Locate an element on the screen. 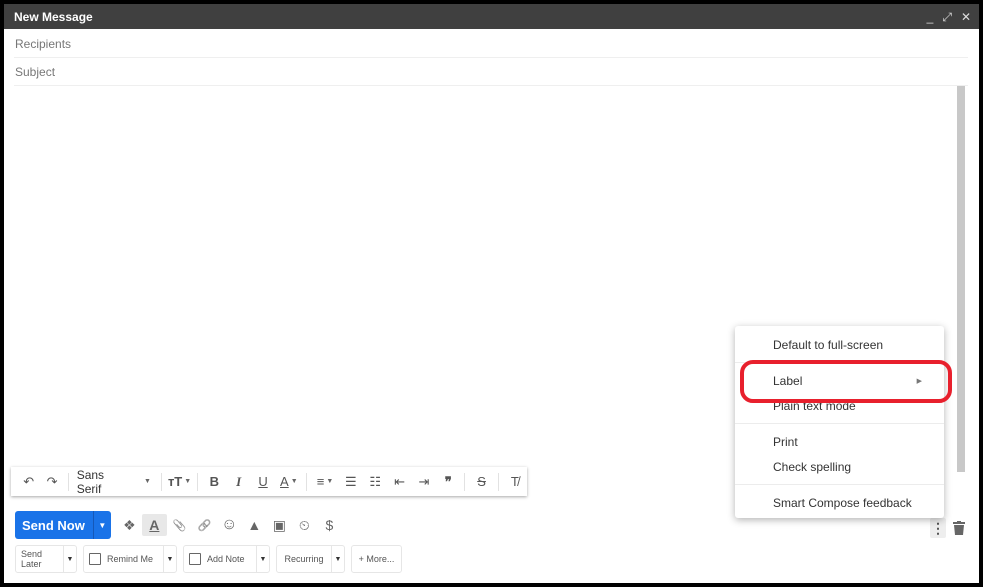 The height and width of the screenshot is (587, 983). text-color-button: A ▼ is located at coordinates (288, 482).